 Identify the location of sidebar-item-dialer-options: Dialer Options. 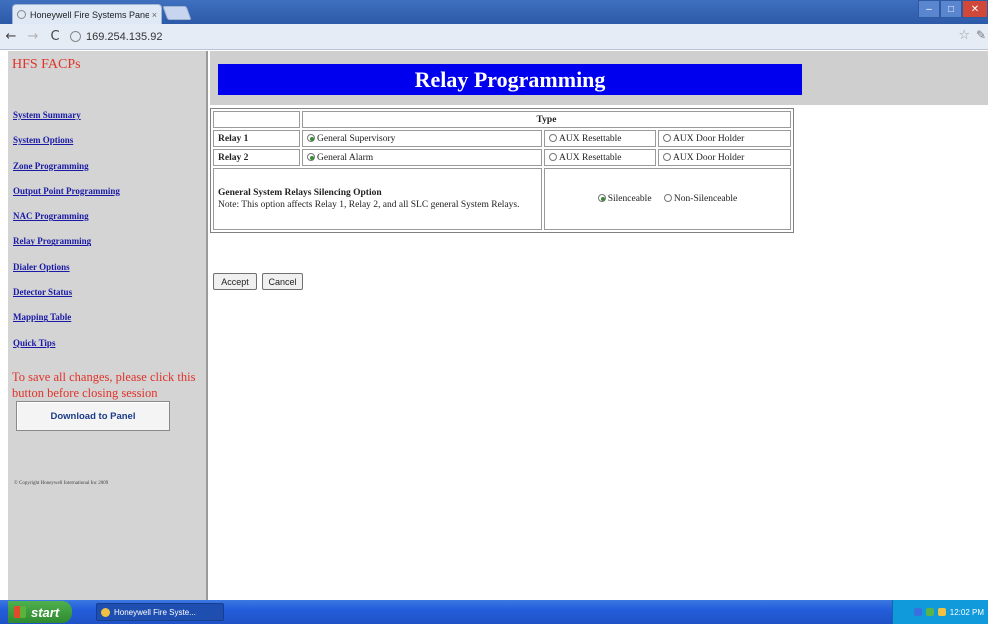
(41, 267).